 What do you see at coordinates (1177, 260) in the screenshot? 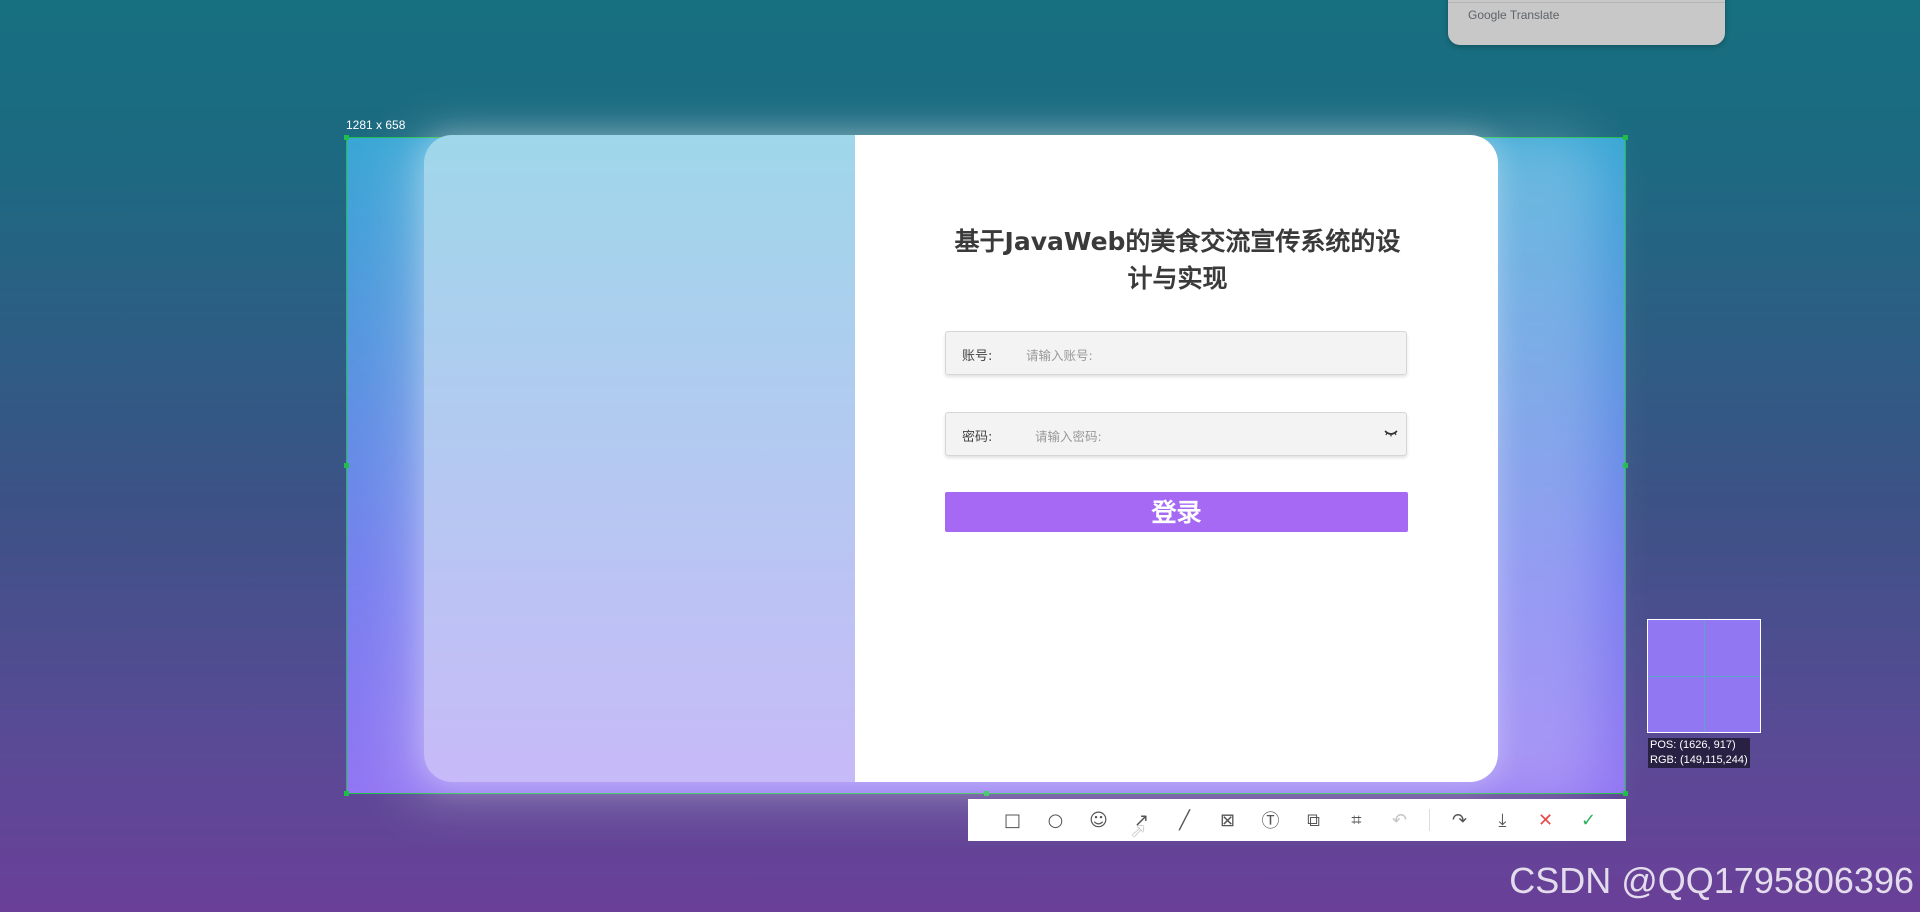
I see `page-title: 基于JavaWeb的美食交流宣传系统的设计与实现` at bounding box center [1177, 260].